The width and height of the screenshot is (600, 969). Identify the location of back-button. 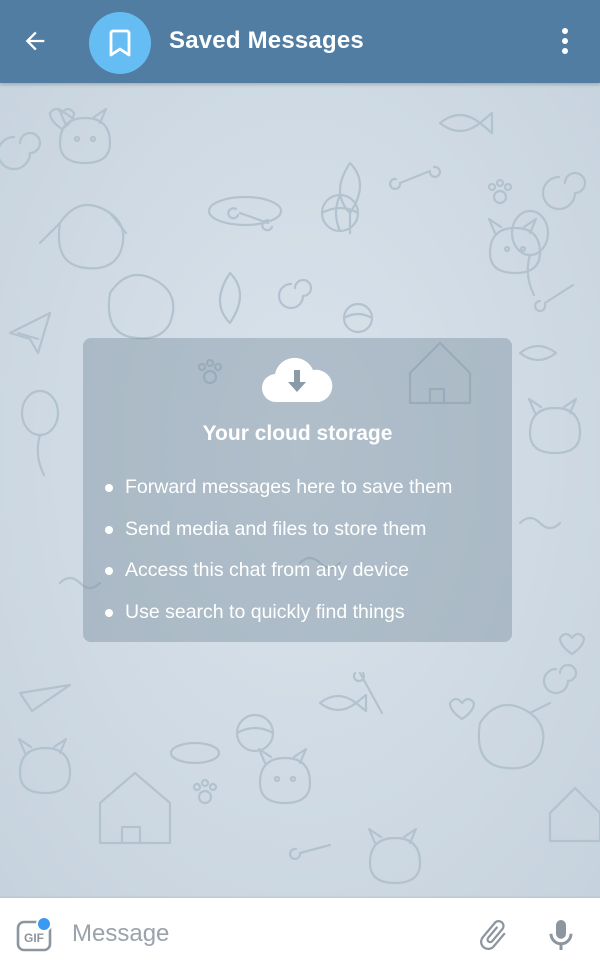
(35, 41).